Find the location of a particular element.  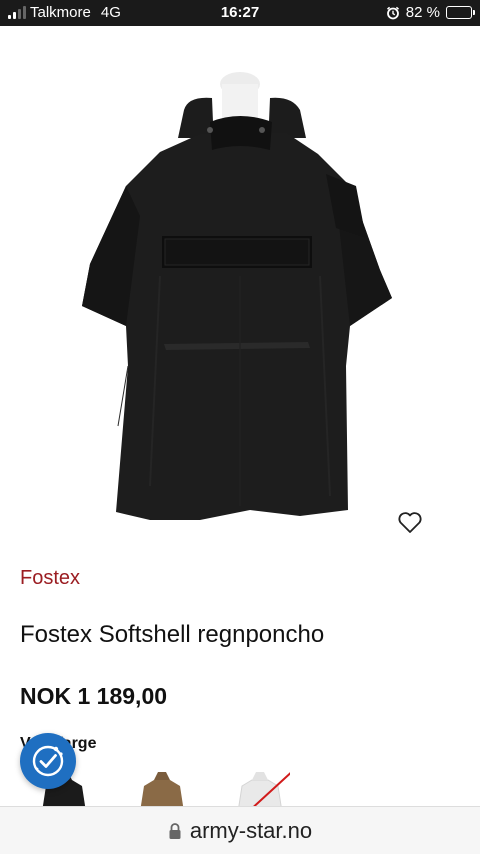

lock-icon is located at coordinates (175, 830).